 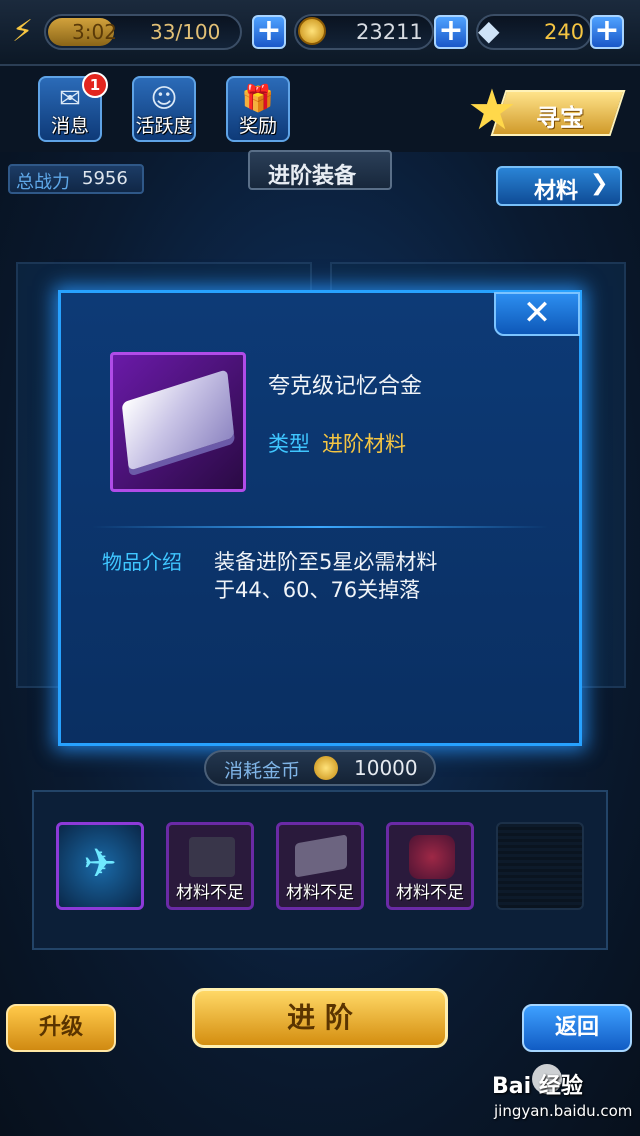 What do you see at coordinates (560, 118) in the screenshot?
I see `treasure-label: 寻宝` at bounding box center [560, 118].